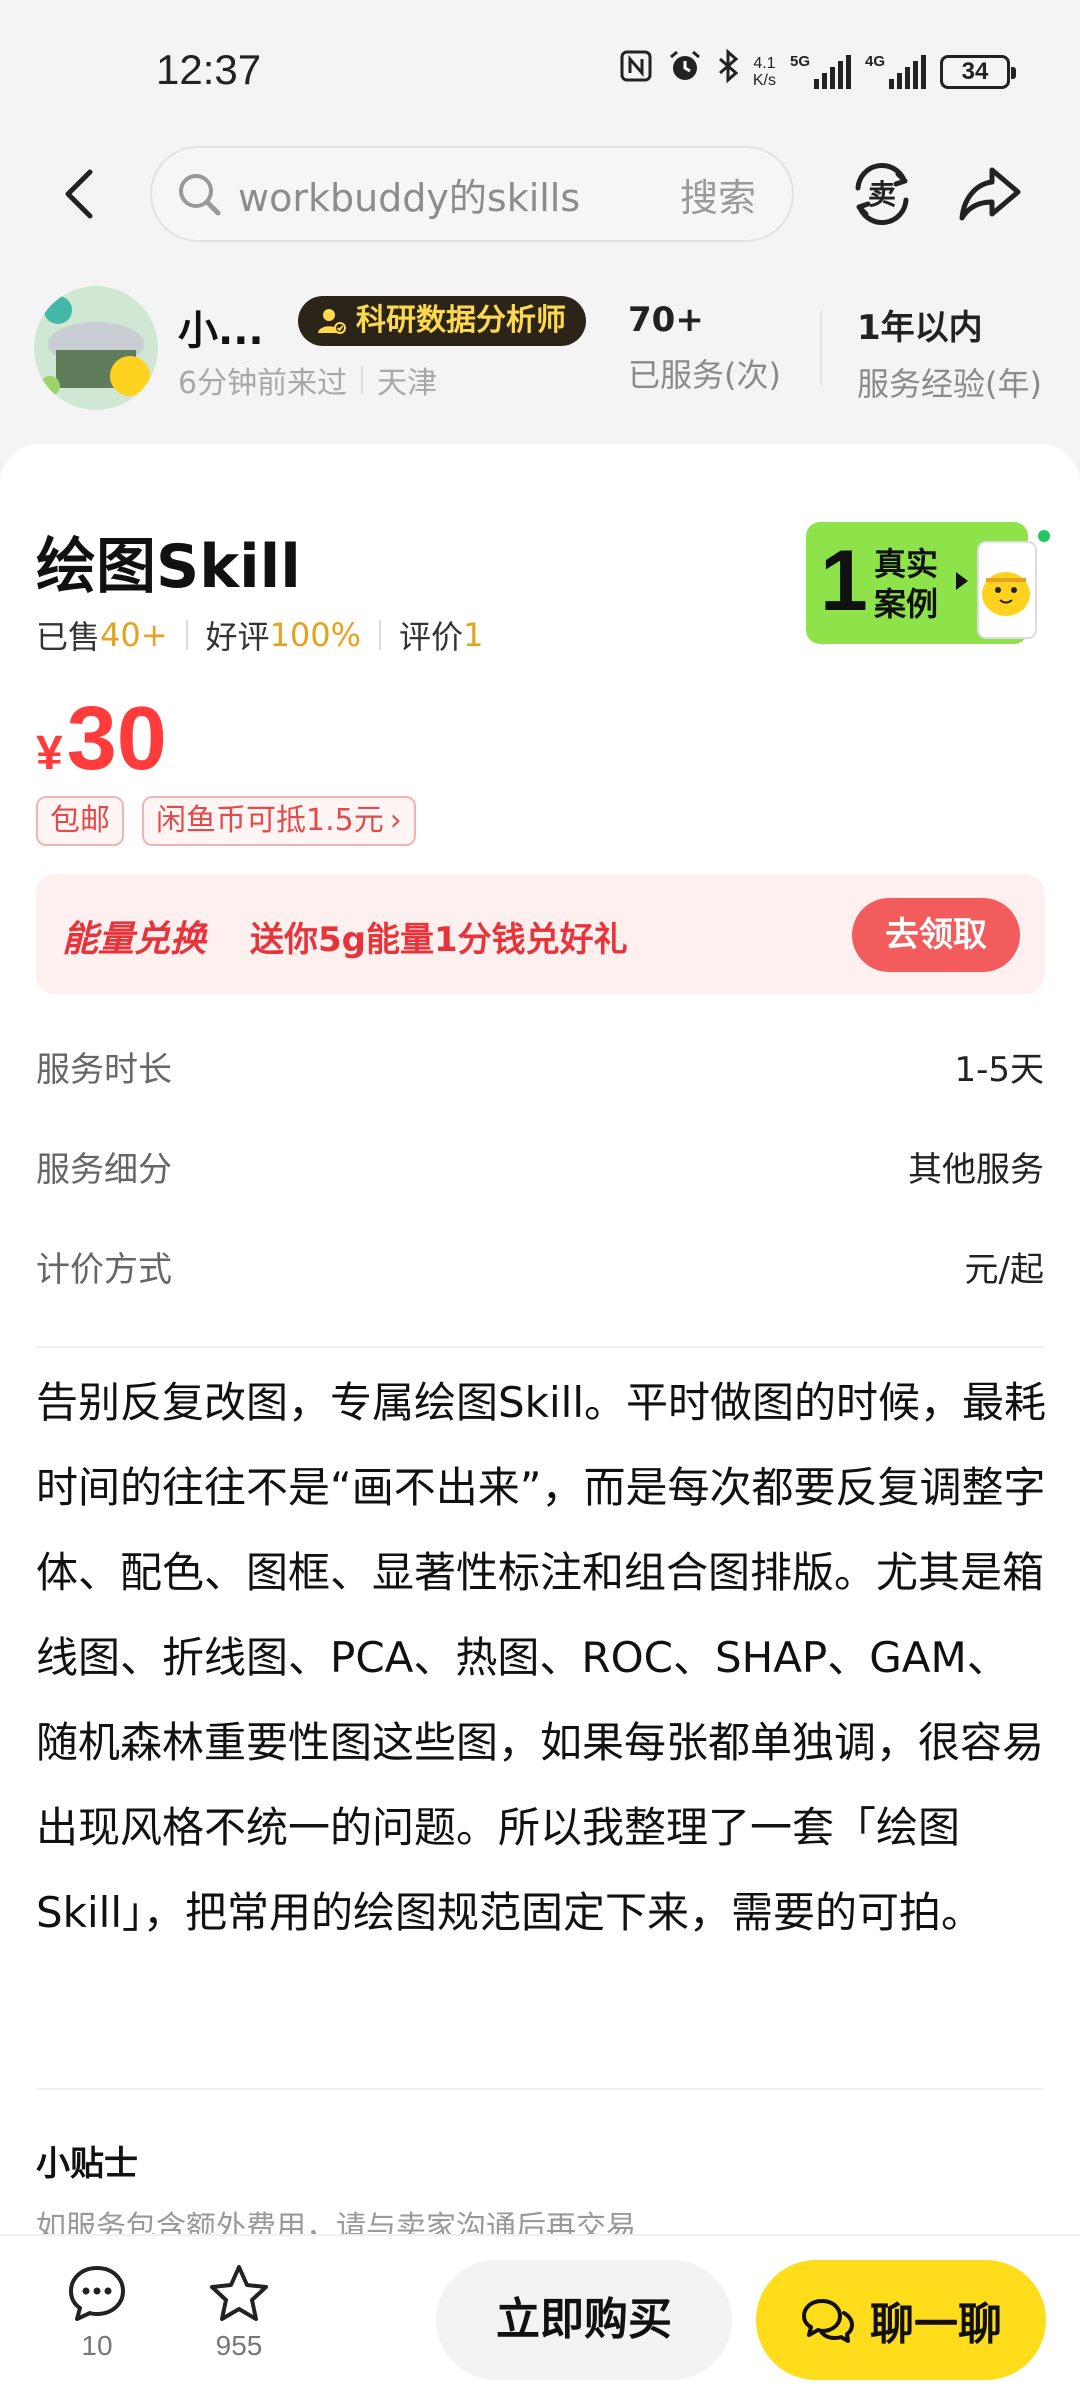 Image resolution: width=1080 pixels, height=2400 pixels. Describe the element at coordinates (134, 939) in the screenshot. I see `energy-title: 能量兑换` at that location.